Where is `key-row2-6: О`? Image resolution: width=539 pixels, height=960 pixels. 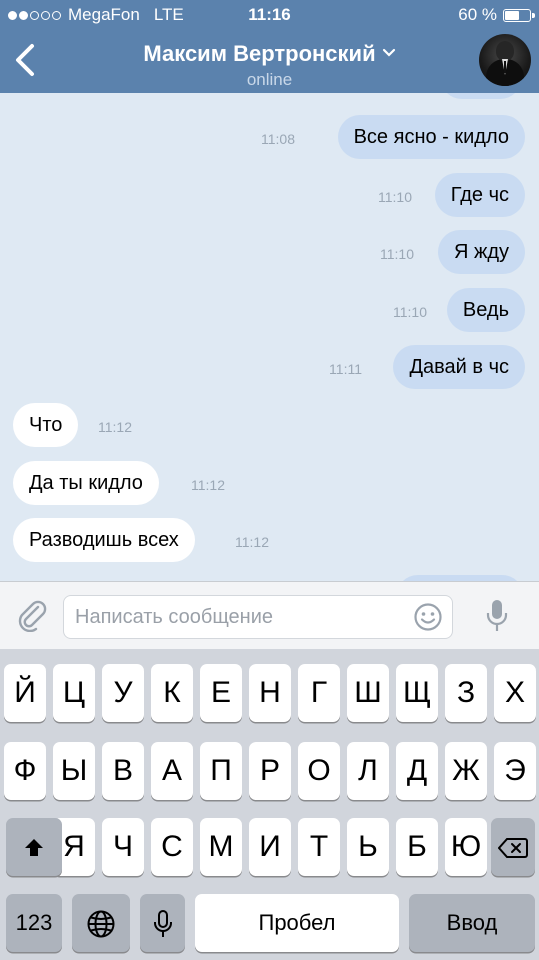 key-row2-6: О is located at coordinates (319, 771).